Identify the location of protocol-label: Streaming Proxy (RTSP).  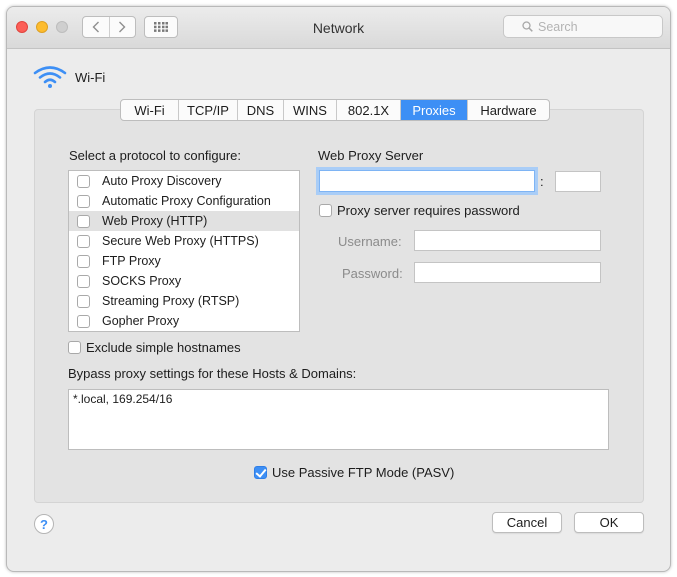
(171, 301).